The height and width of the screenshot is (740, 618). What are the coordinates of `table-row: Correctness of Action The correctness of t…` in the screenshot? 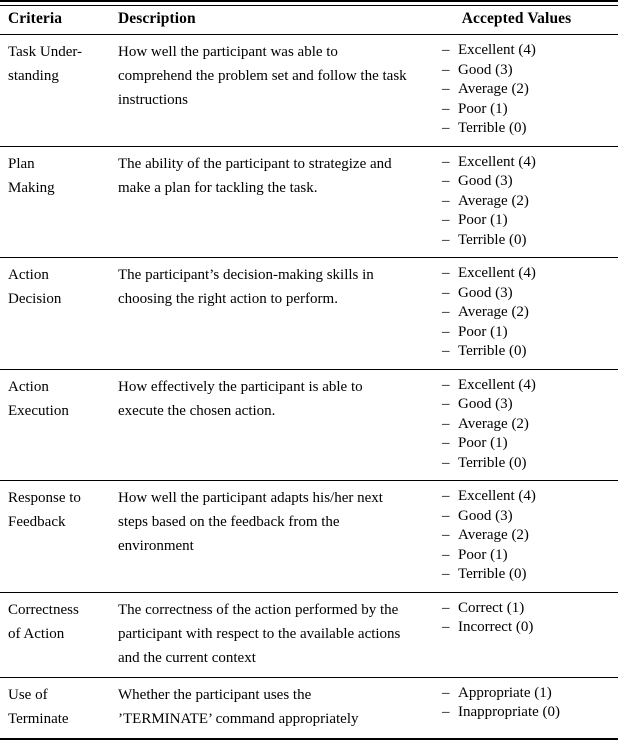 It's located at (309, 635).